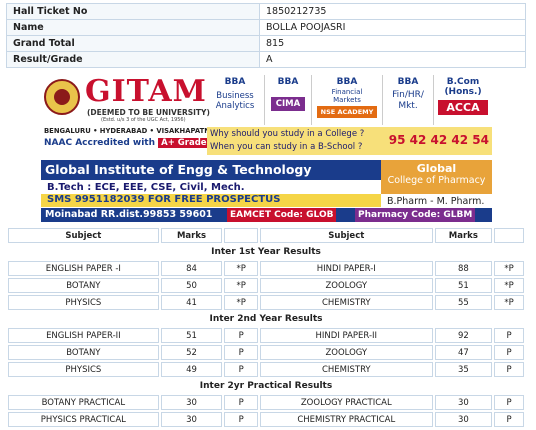  Describe the element at coordinates (436, 180) in the screenshot. I see `pharmacy-title-2: College of Pharmacy` at that location.